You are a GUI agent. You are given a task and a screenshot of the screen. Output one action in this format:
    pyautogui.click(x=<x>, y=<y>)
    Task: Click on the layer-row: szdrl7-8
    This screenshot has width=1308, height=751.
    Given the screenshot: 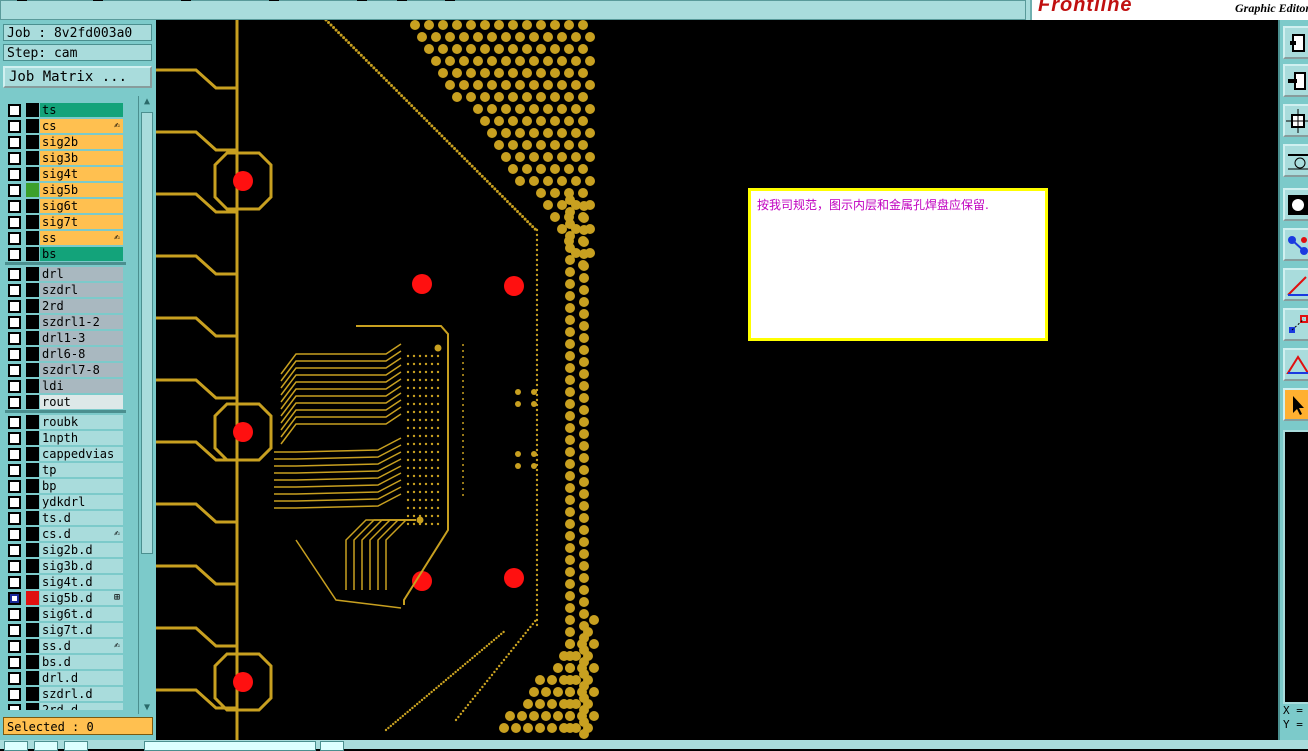 What is the action you would take?
    pyautogui.click(x=65, y=370)
    